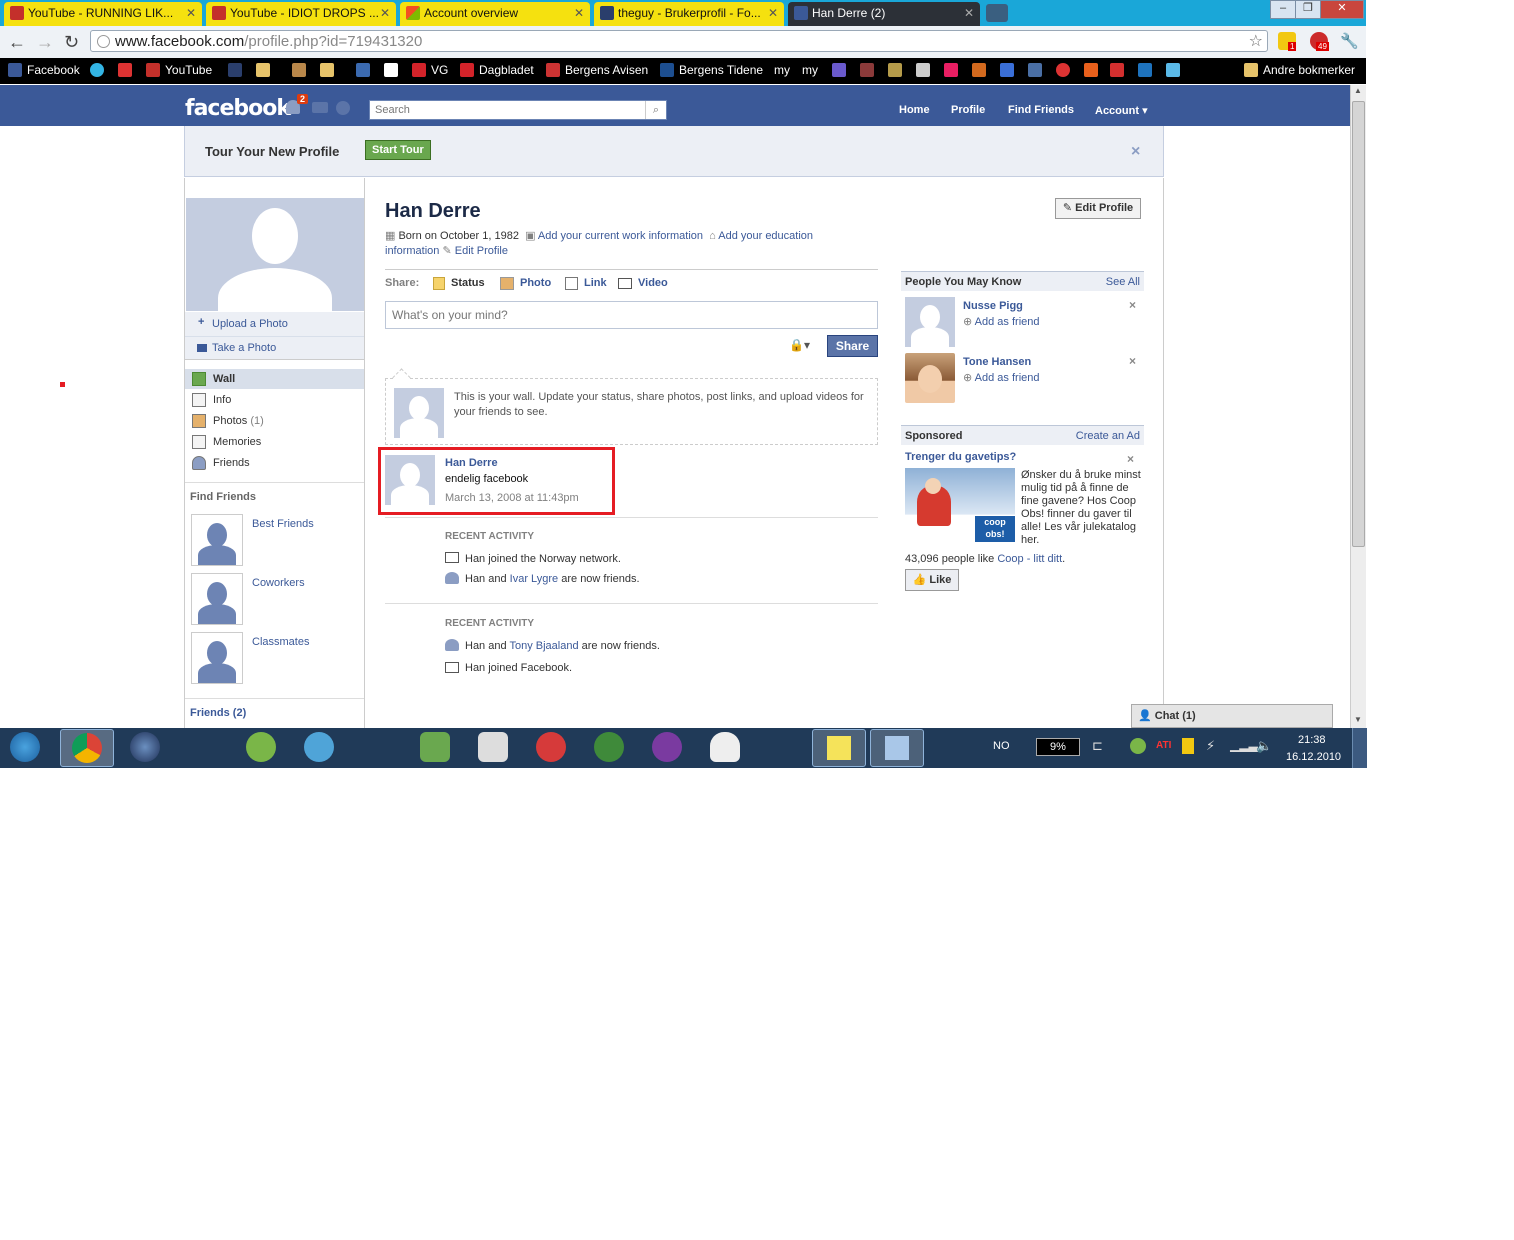 This screenshot has width=1514, height=1240. What do you see at coordinates (512, 498) in the screenshot?
I see `post-timestamp: March 13, 2008 at 11:43pm` at bounding box center [512, 498].